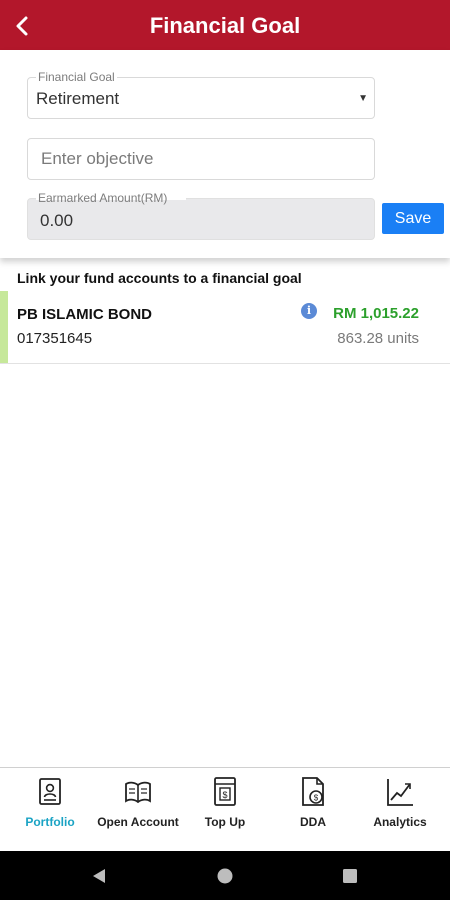  Describe the element at coordinates (99, 876) in the screenshot. I see `system-back-icon` at that location.